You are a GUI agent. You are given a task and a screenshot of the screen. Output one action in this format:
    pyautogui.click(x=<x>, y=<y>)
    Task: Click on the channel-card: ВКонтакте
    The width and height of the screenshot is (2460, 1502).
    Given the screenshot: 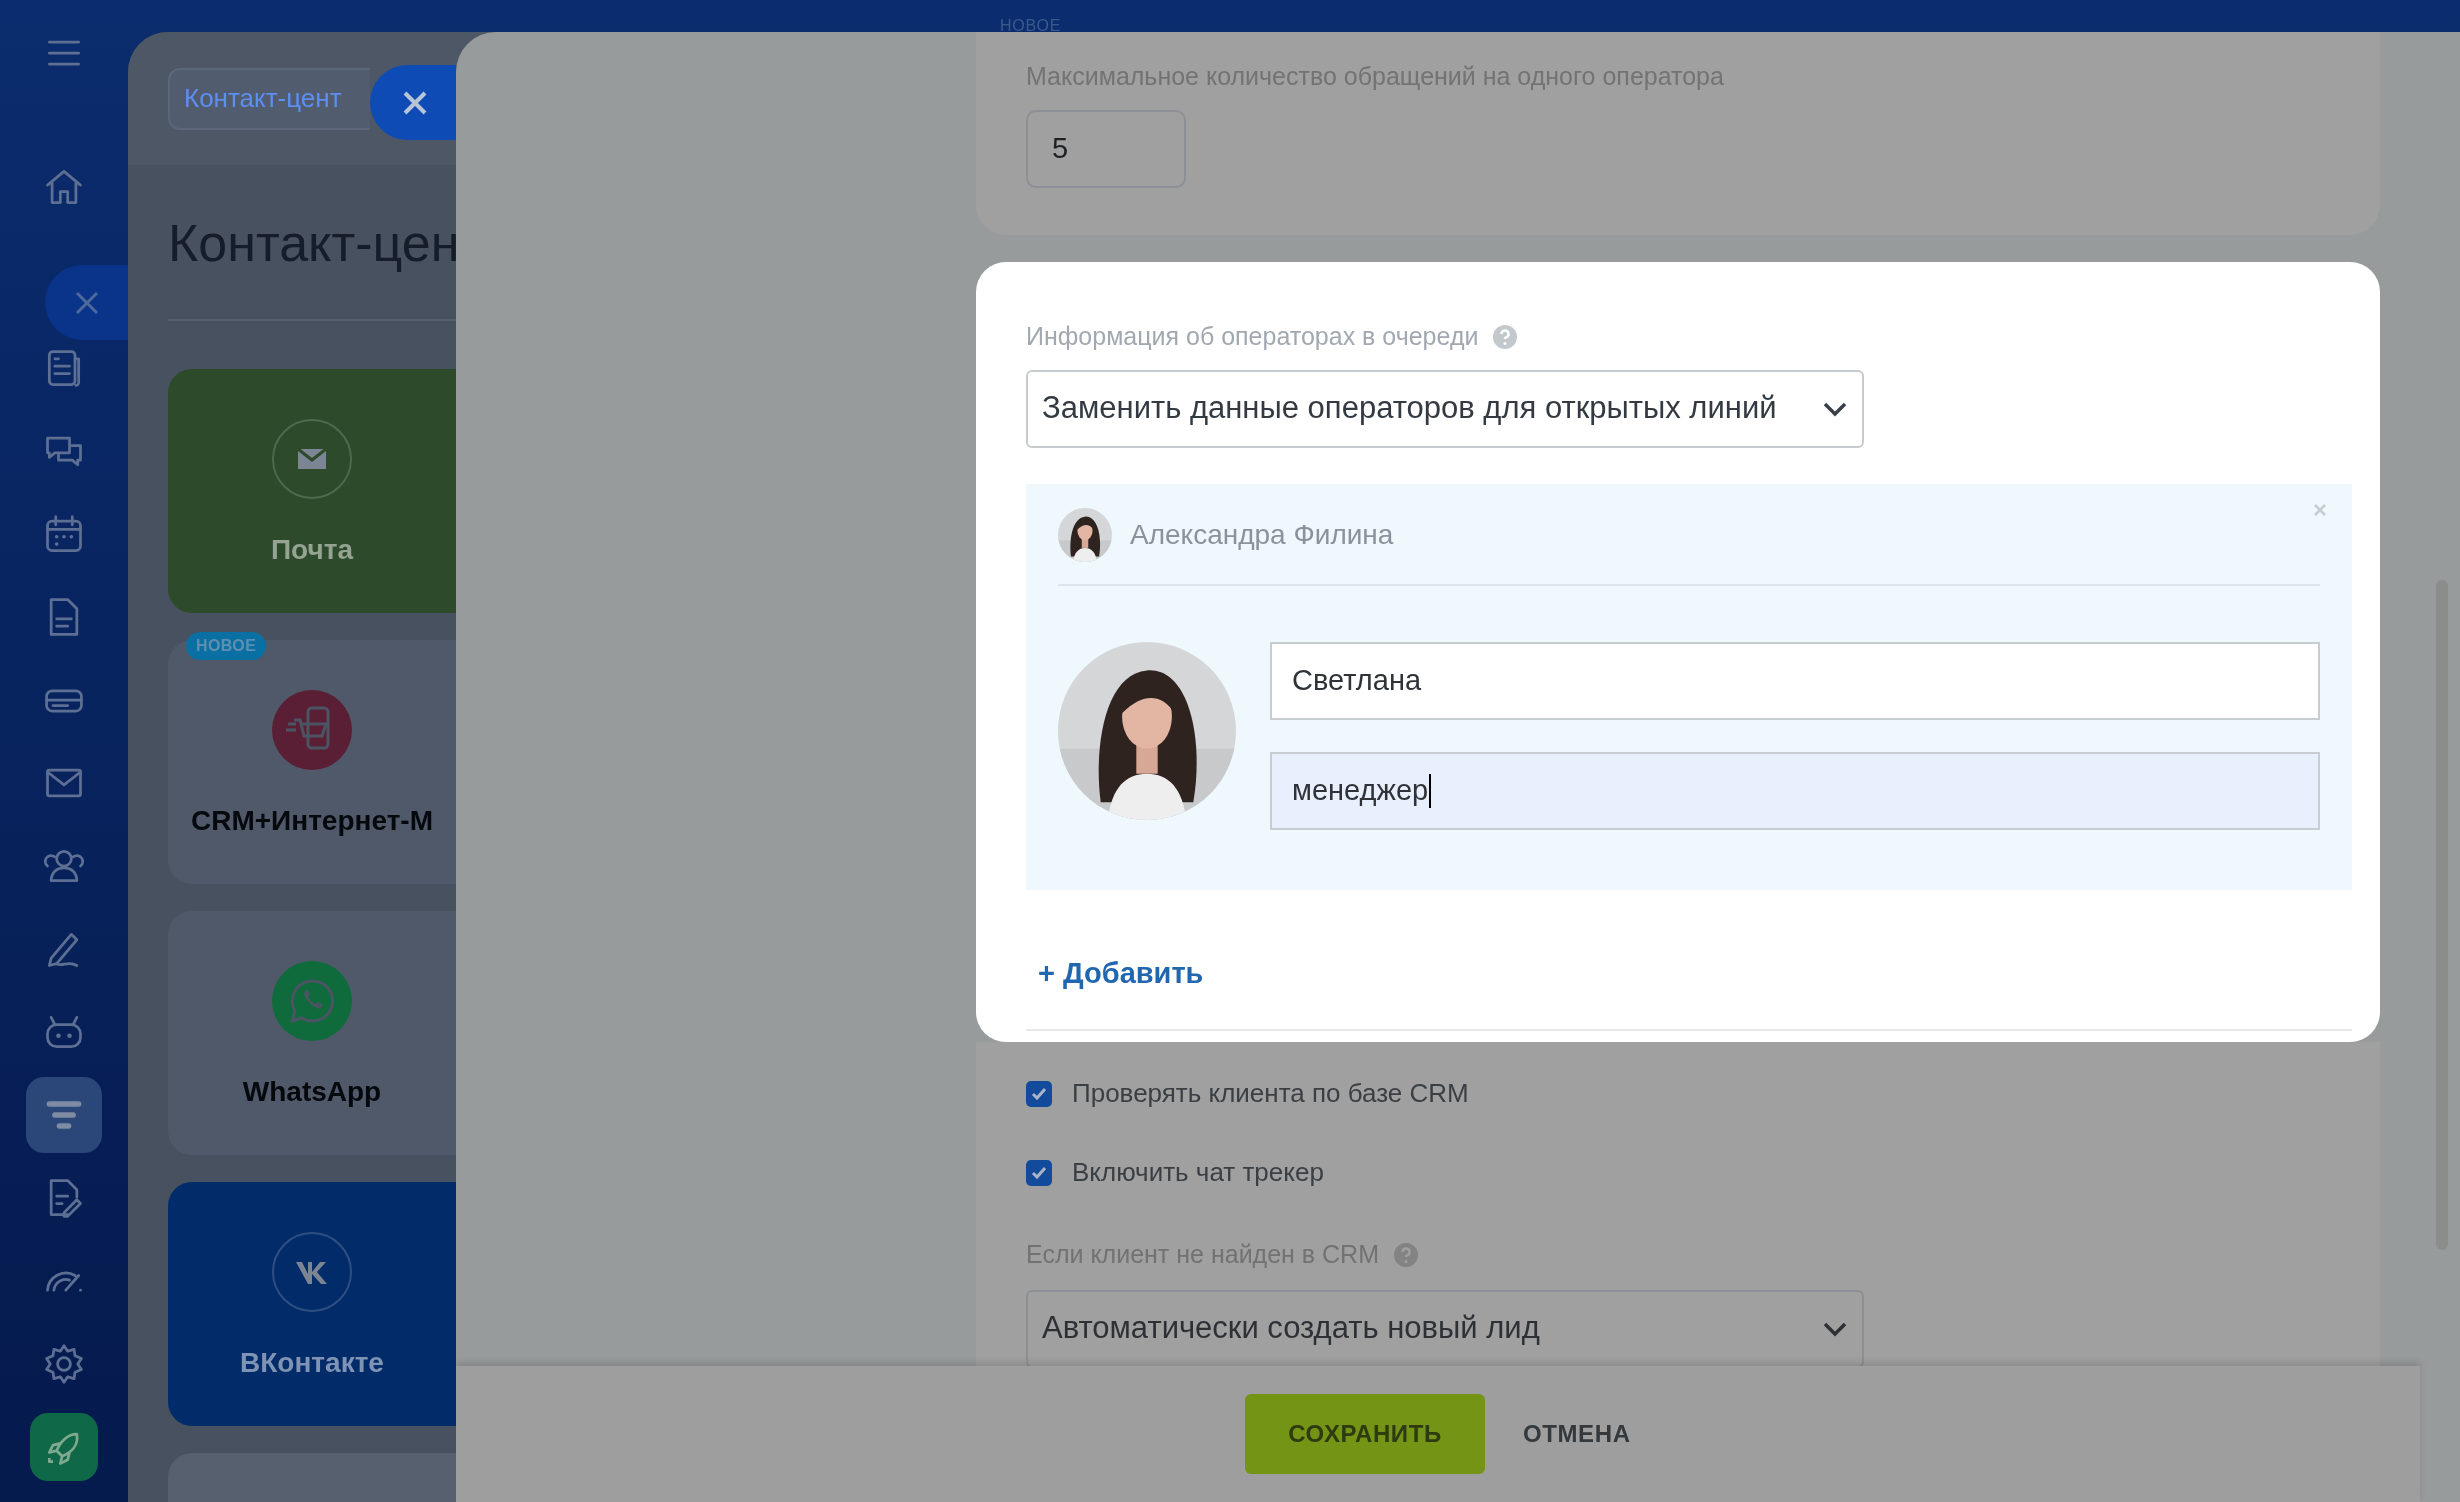 What is the action you would take?
    pyautogui.click(x=312, y=1304)
    